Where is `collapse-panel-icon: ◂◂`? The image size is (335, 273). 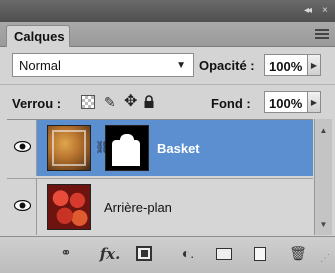
collapse-panel-icon: ◂◂ is located at coordinates (308, 10).